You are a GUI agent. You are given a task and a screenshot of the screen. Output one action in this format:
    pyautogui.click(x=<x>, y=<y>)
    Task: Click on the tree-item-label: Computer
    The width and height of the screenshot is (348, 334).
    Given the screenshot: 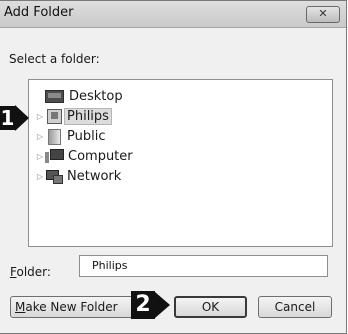 What is the action you would take?
    pyautogui.click(x=100, y=156)
    